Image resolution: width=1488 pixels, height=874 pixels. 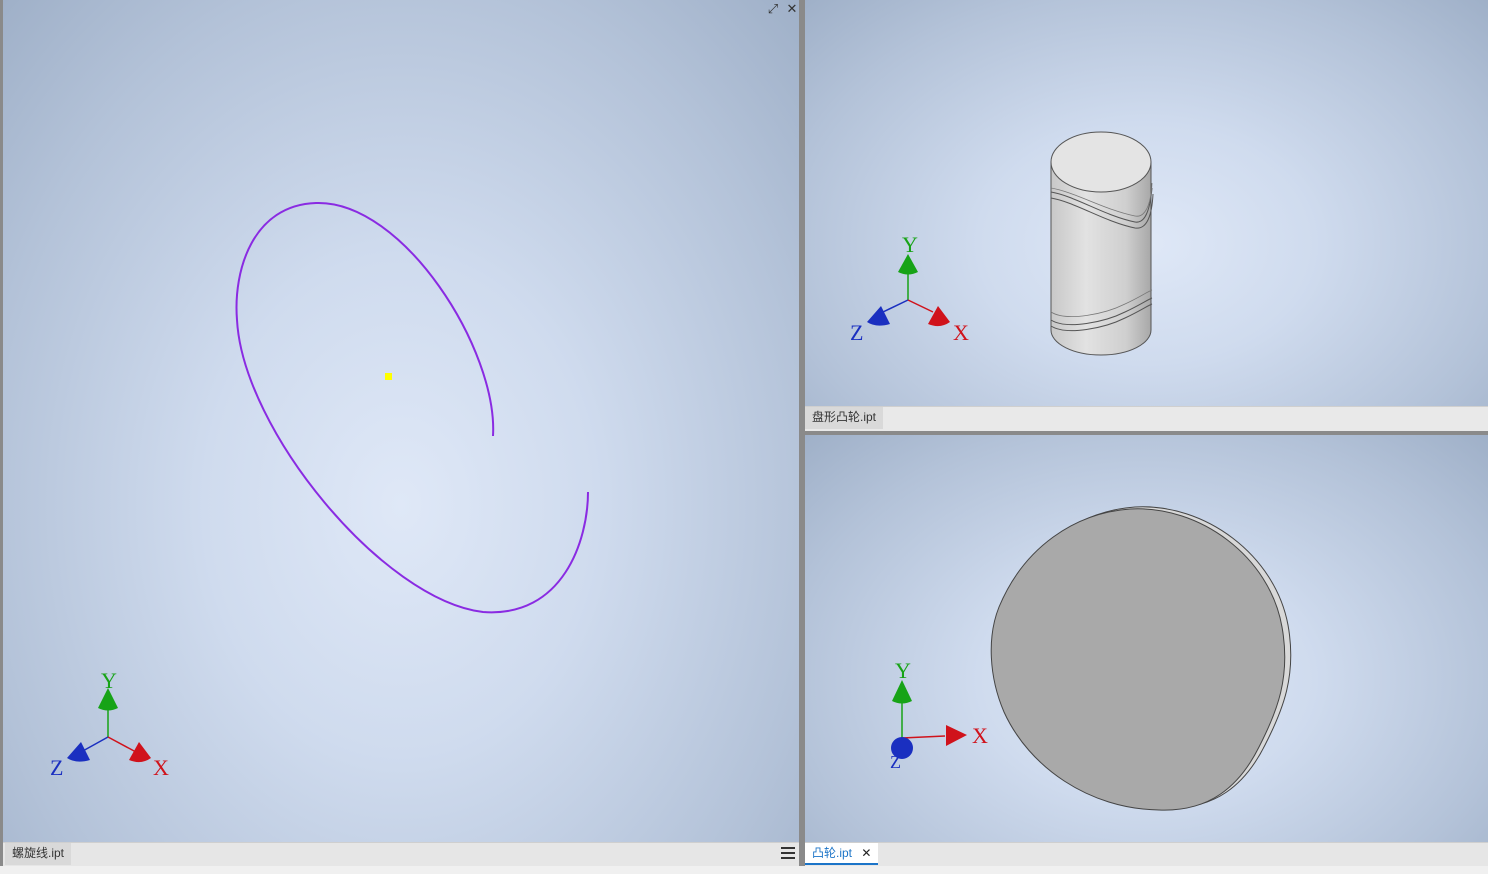 What do you see at coordinates (1141, 658) in the screenshot?
I see `disc-cam-model` at bounding box center [1141, 658].